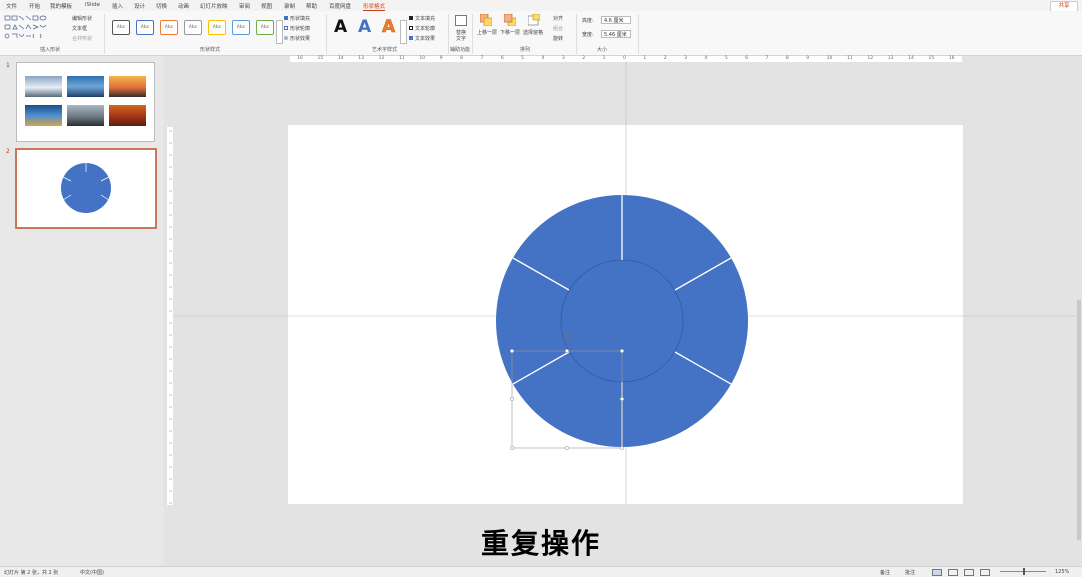 The image size is (1082, 577). What do you see at coordinates (588, 21) in the screenshot?
I see `height-label: 高度:` at bounding box center [588, 21].